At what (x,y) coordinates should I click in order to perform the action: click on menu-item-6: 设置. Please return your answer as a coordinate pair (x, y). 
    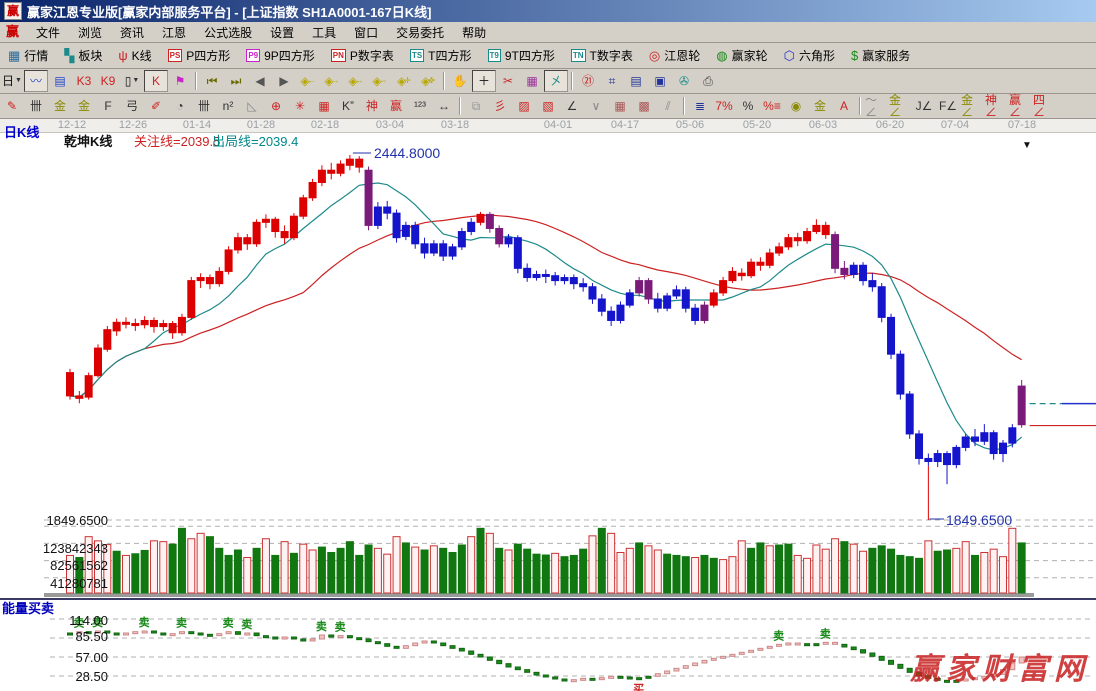
    Looking at the image, I should click on (282, 32).